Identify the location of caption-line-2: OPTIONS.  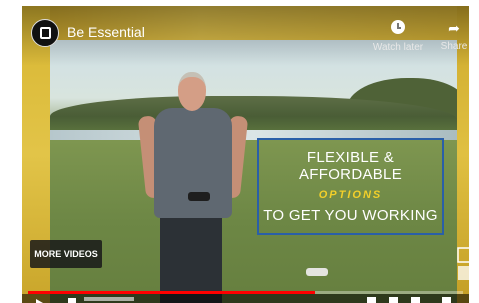
(350, 195).